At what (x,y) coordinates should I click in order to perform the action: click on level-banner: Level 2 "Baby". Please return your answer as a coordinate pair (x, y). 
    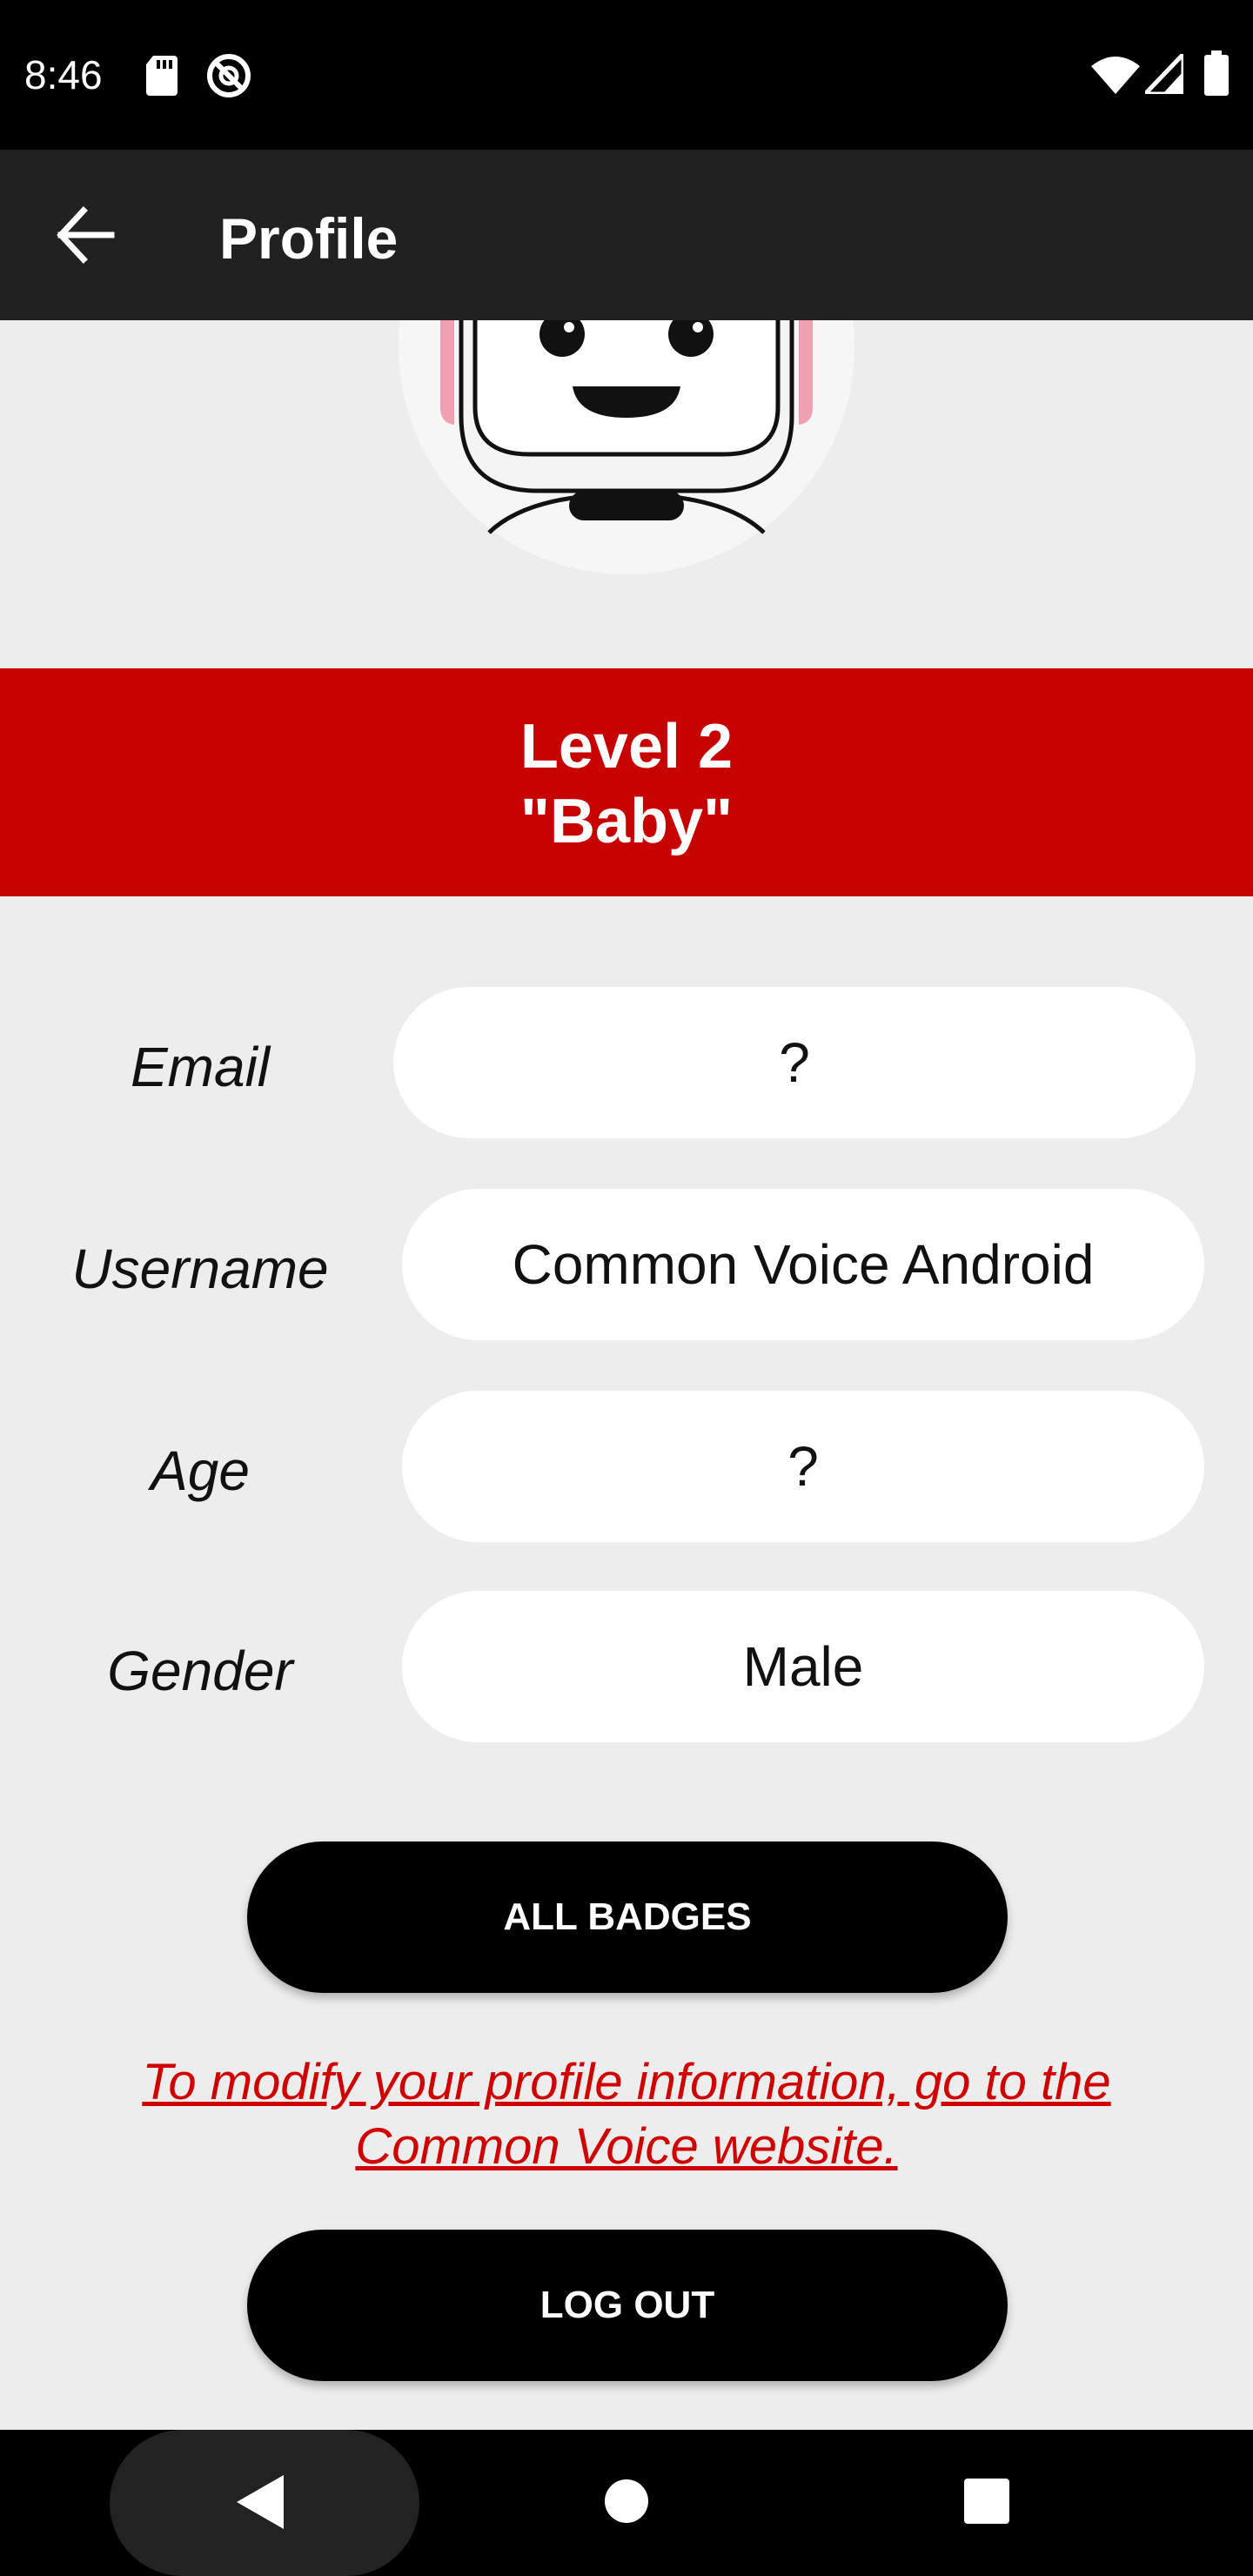
    Looking at the image, I should click on (626, 782).